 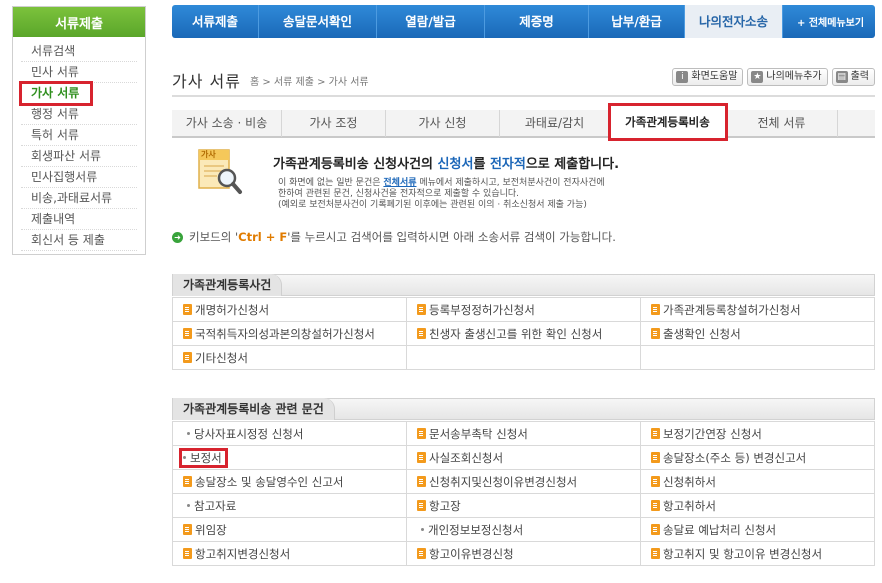 I want to click on tab-family-application: 가사 신청, so click(x=443, y=123).